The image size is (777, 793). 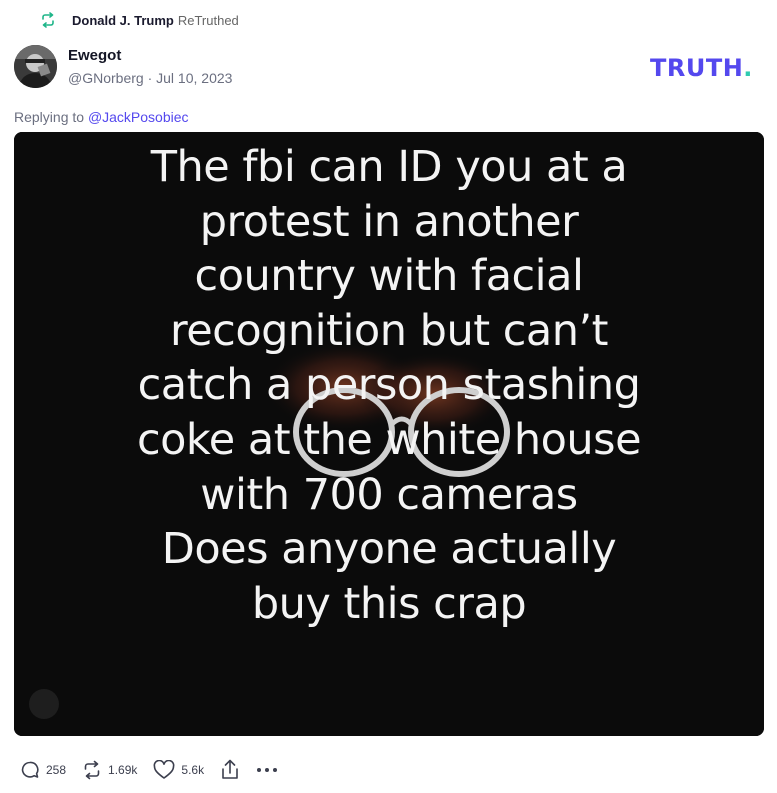 I want to click on image-text-line: protest in another, so click(x=389, y=221).